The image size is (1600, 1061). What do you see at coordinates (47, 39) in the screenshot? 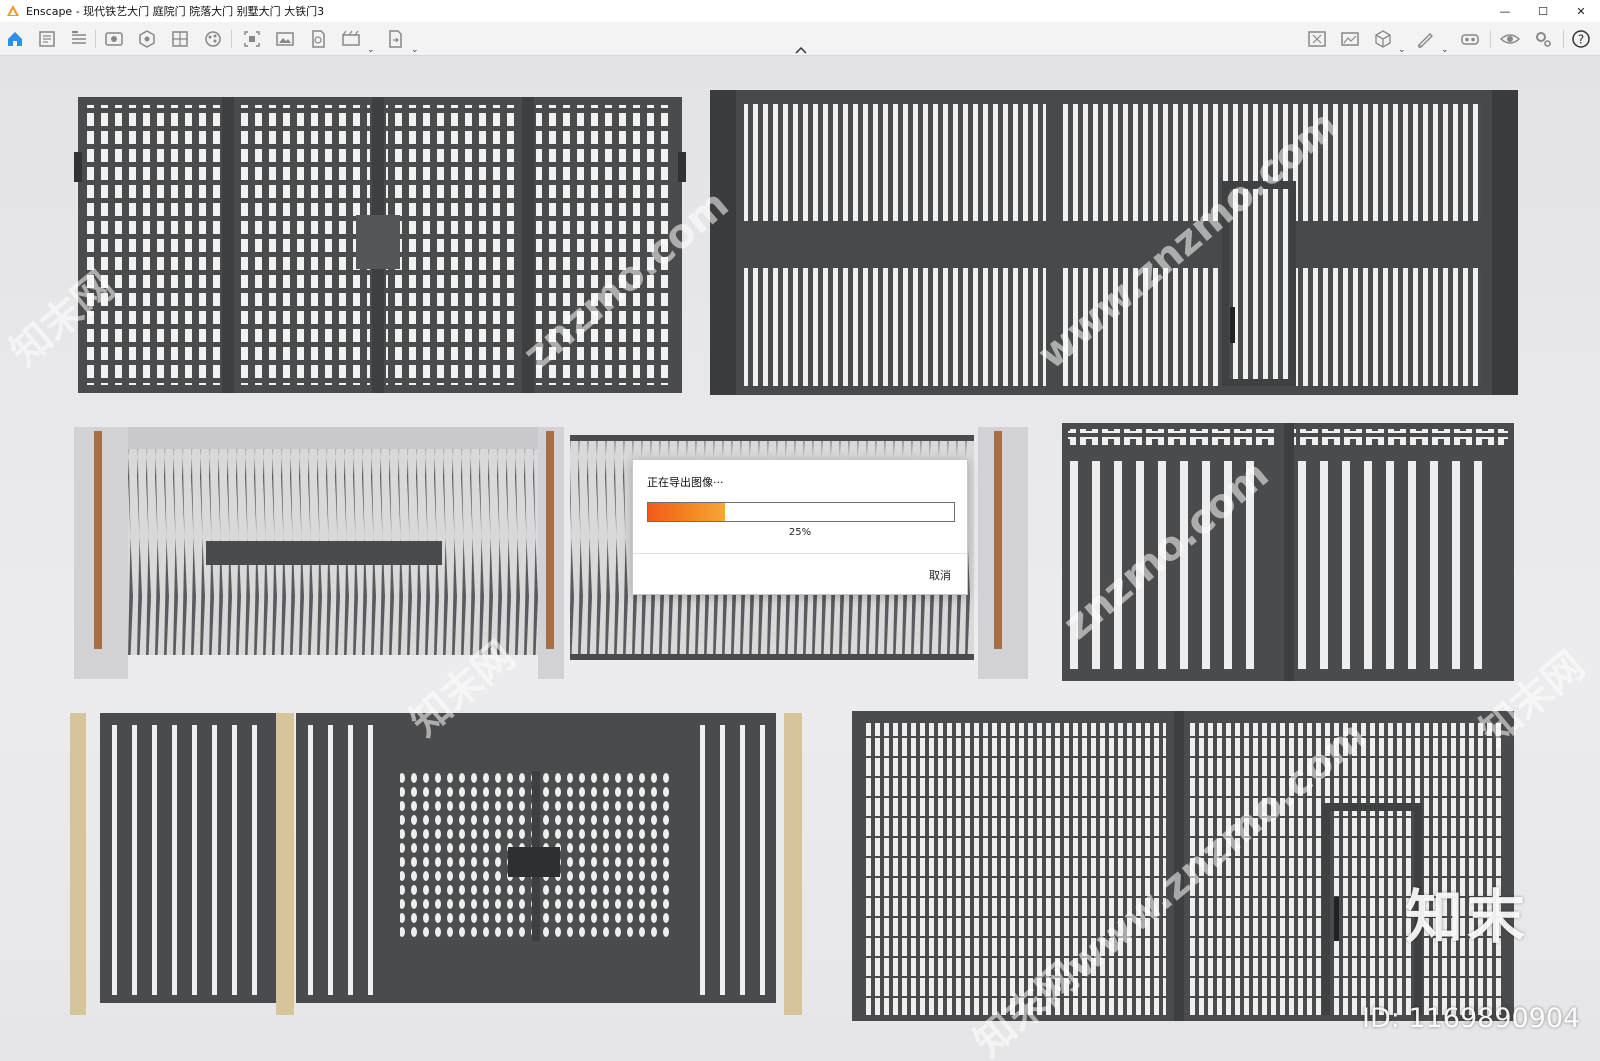
I see `project-info-icon` at bounding box center [47, 39].